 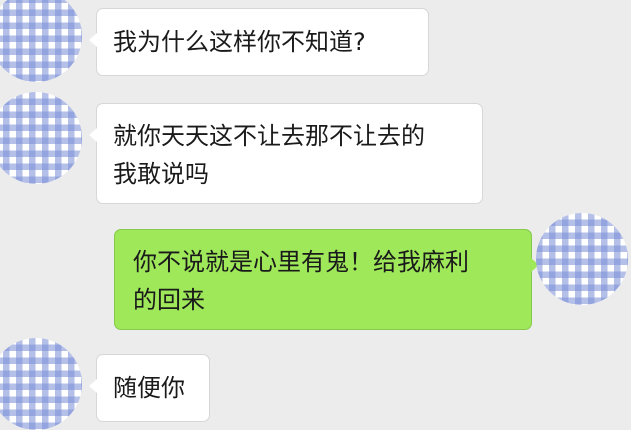 I want to click on message-text: 随便你, so click(x=149, y=388).